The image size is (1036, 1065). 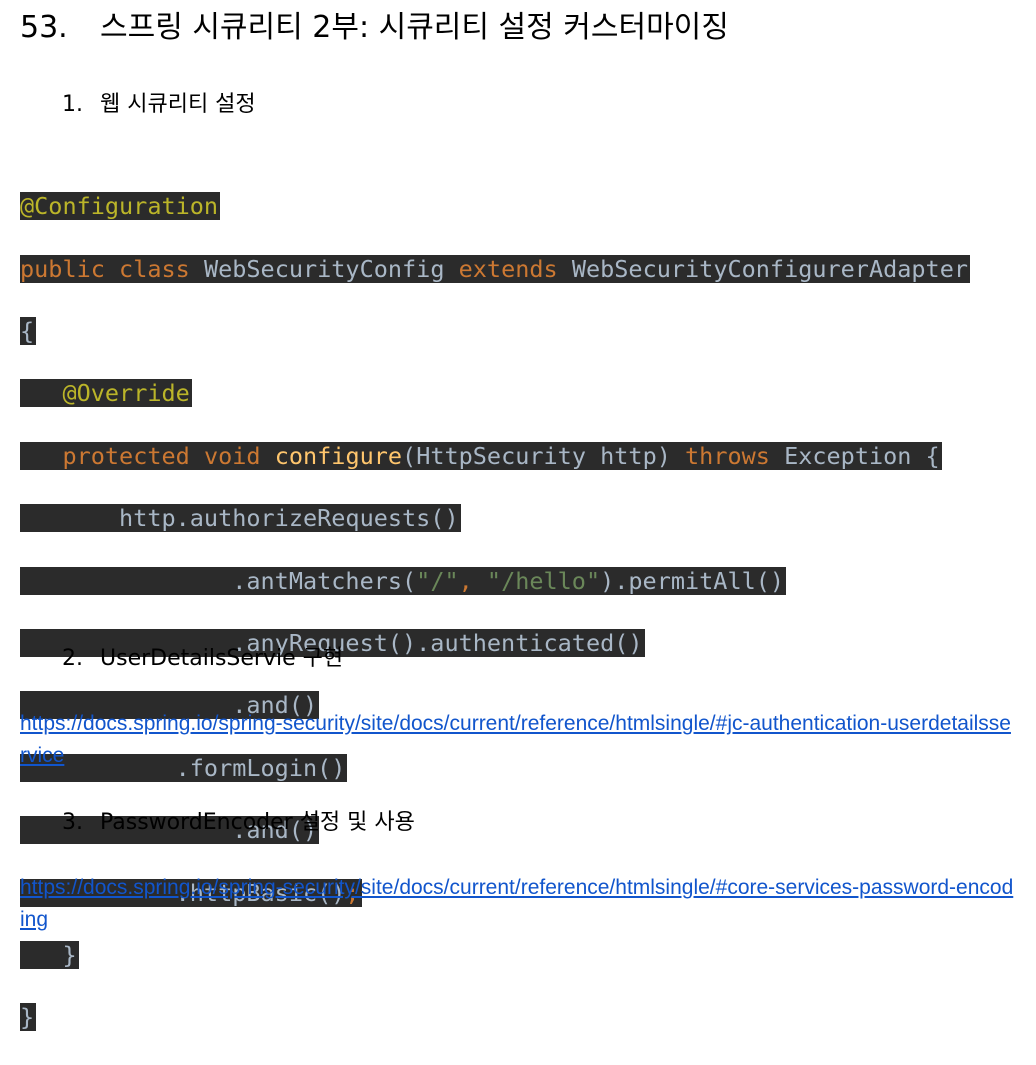 I want to click on code-line: http.authorizeRequests(), so click(x=495, y=518).